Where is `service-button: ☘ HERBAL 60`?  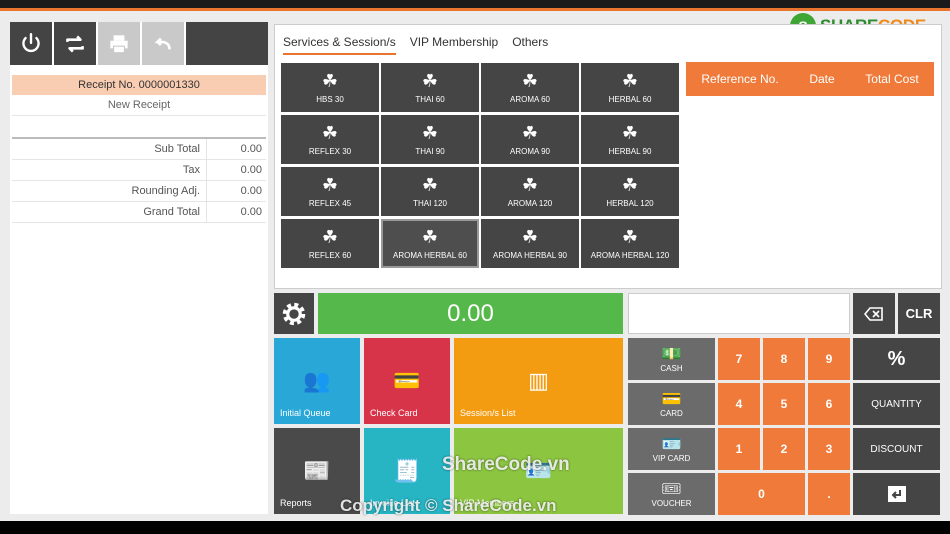 service-button: ☘ HERBAL 60 is located at coordinates (630, 87).